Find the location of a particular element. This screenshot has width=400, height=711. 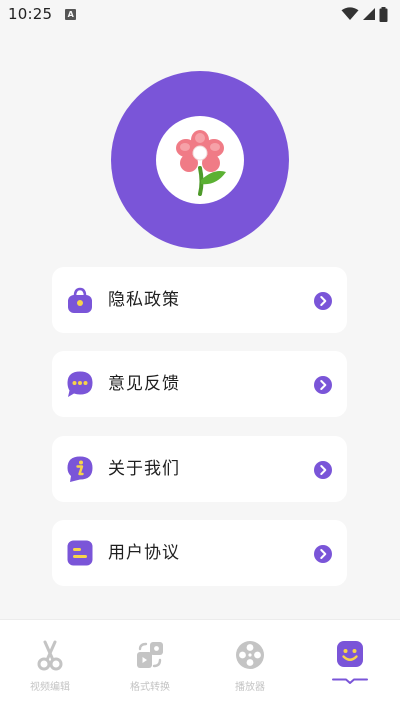

smiley-icon is located at coordinates (350, 654).